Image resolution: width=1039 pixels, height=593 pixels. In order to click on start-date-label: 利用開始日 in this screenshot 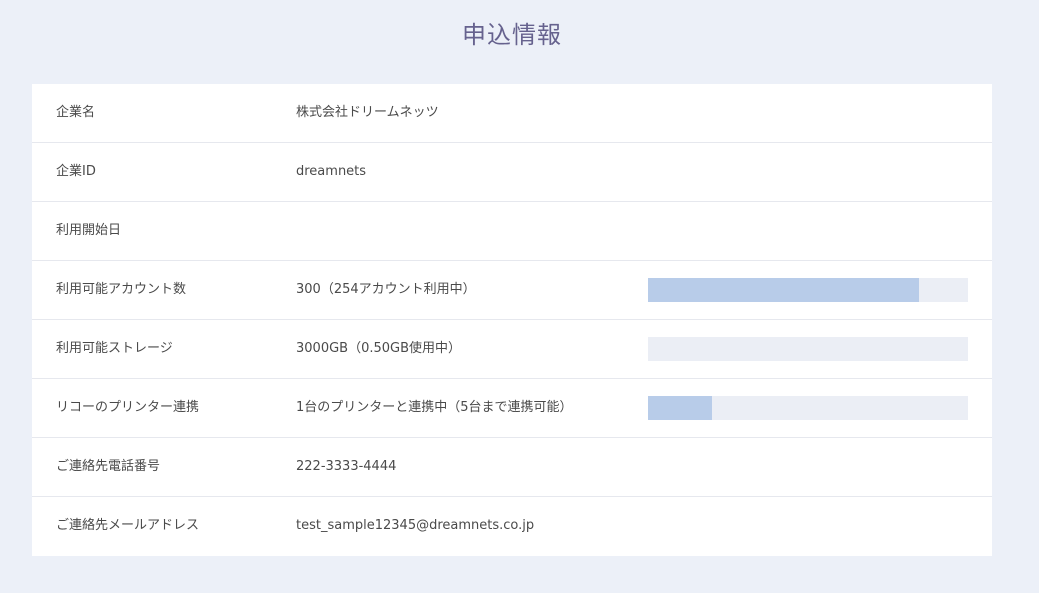, I will do `click(89, 230)`.